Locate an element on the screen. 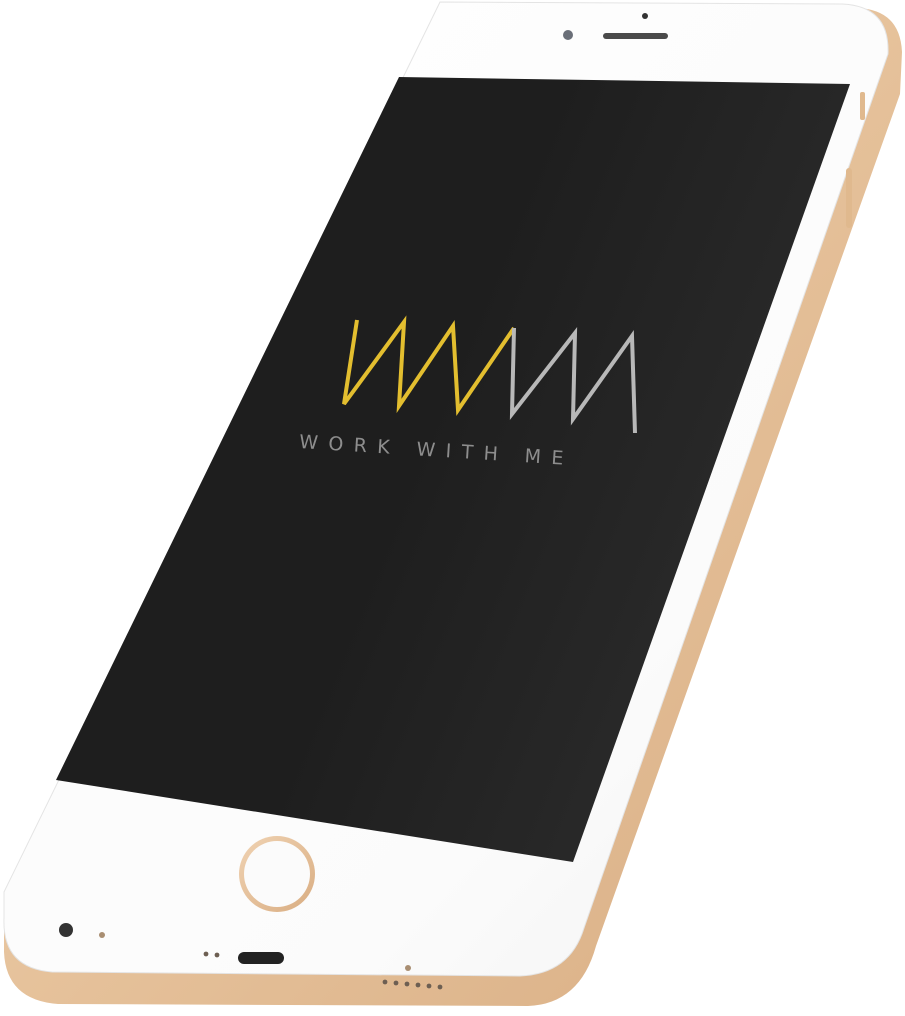 The width and height of the screenshot is (905, 1016). volume-button is located at coordinates (849, 198).